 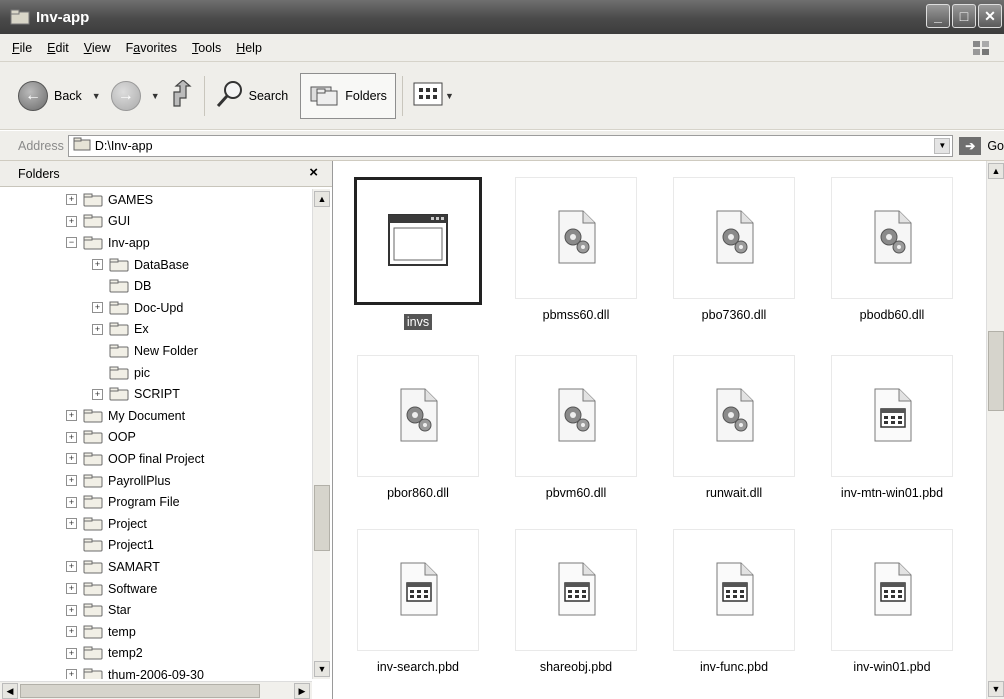 What do you see at coordinates (135, 671) in the screenshot?
I see `tree-item: + thum-2006-09-30` at bounding box center [135, 671].